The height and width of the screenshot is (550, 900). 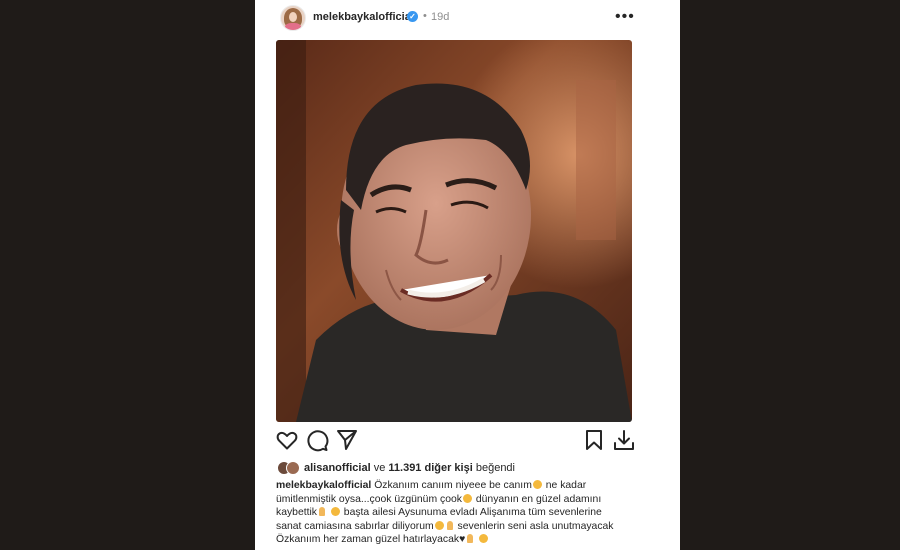 I want to click on heart-icon, so click(x=287, y=440).